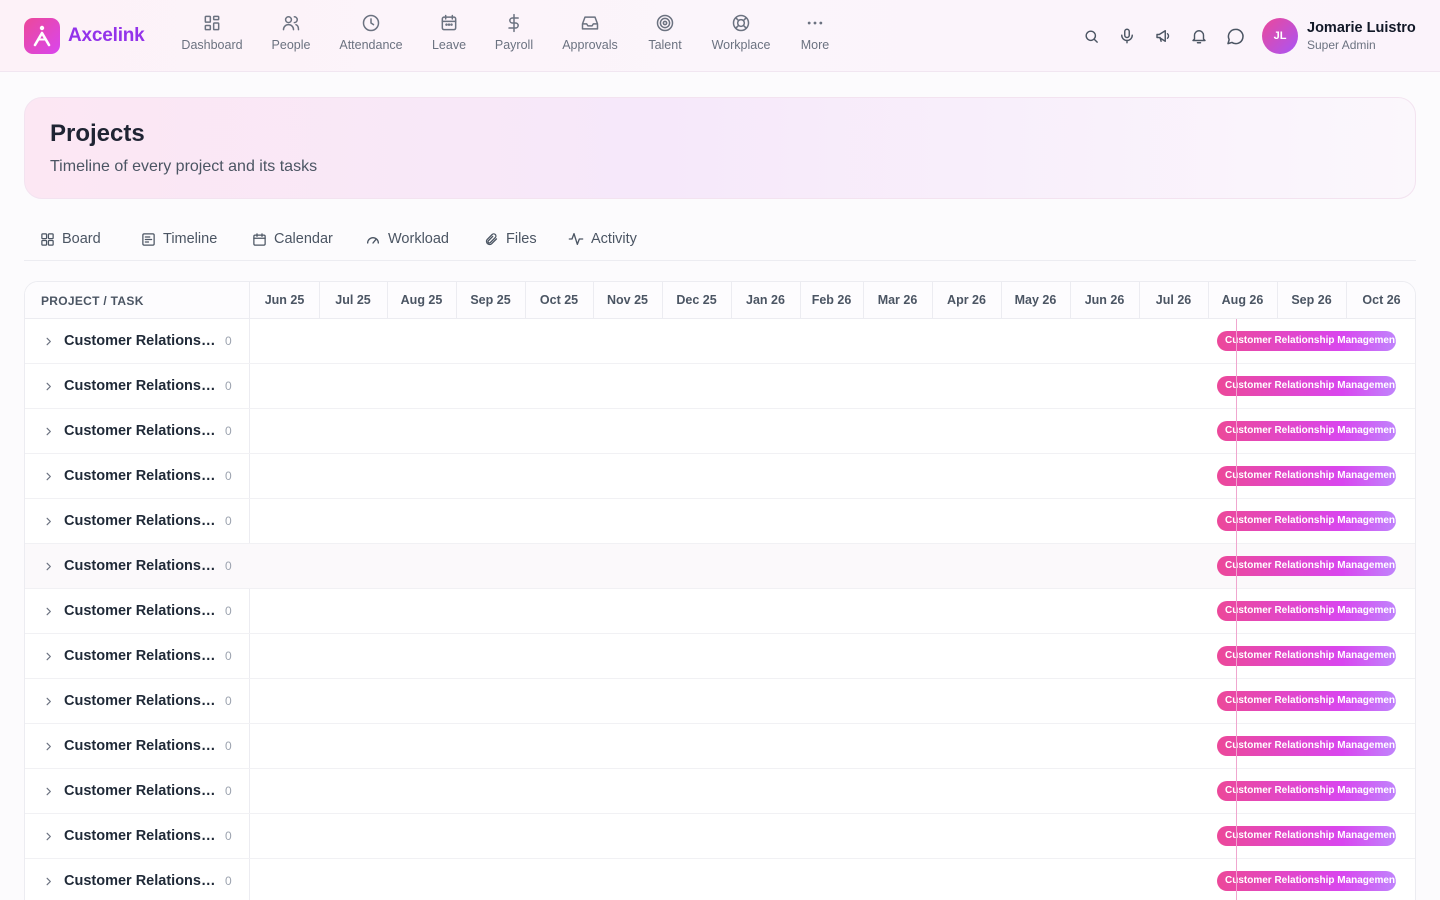 The height and width of the screenshot is (900, 1440). I want to click on brand: Axcelink, so click(84, 36).